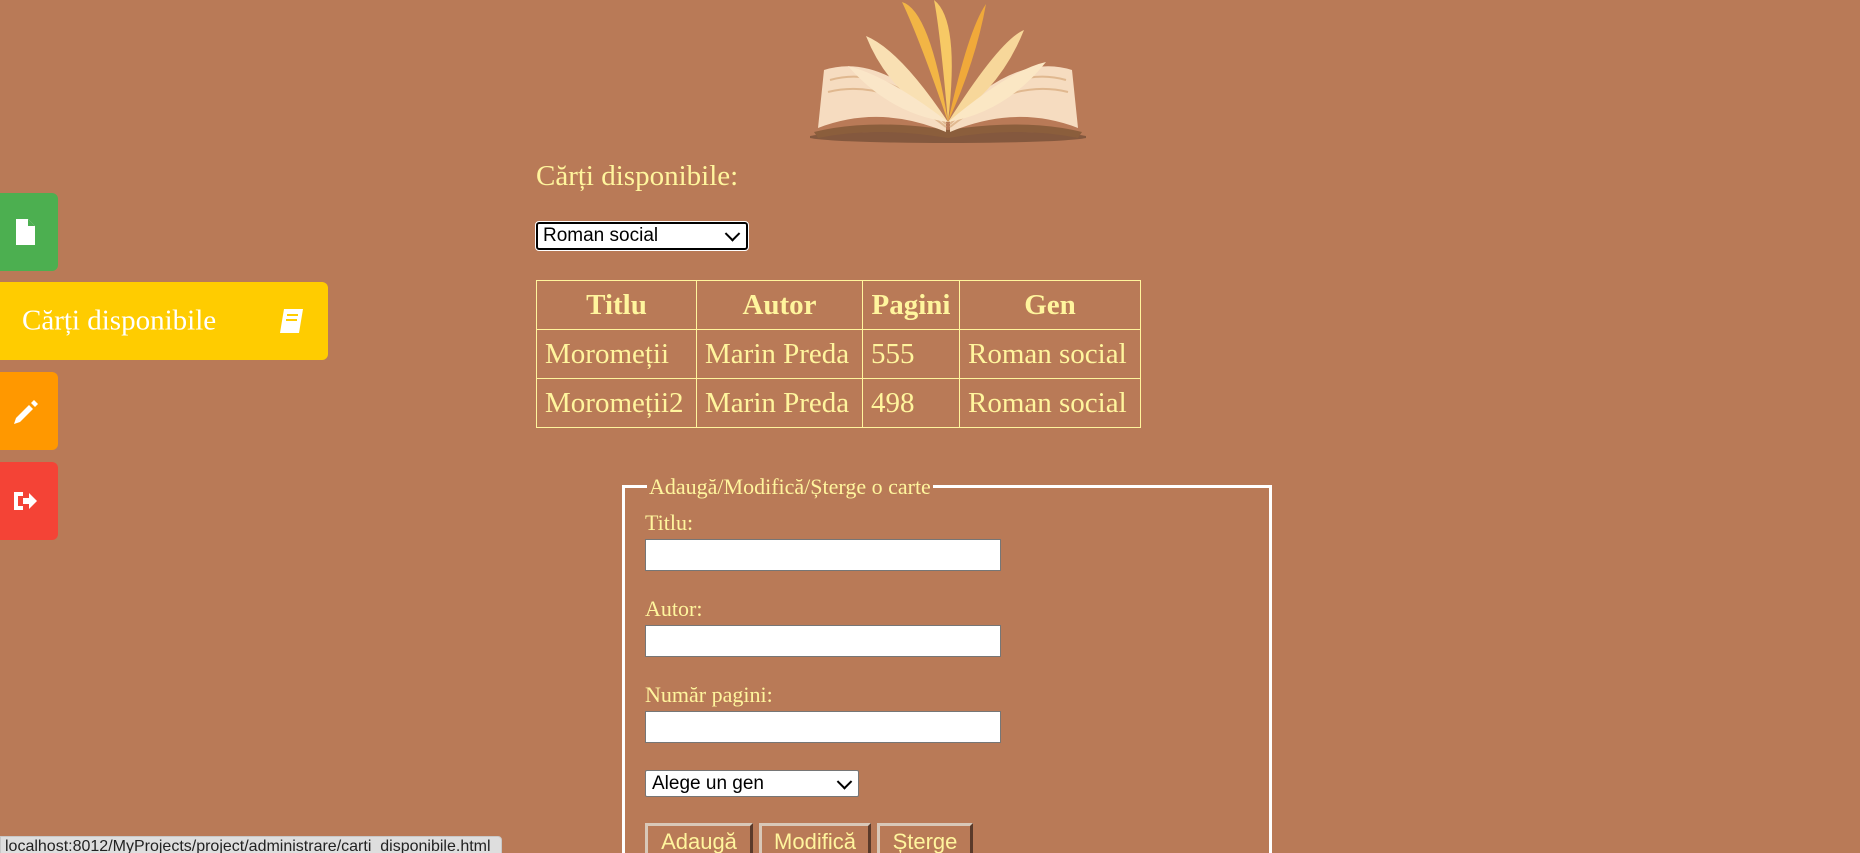 This screenshot has height=853, width=1860. What do you see at coordinates (708, 783) in the screenshot?
I see `gen-select-value: Alege un gen` at bounding box center [708, 783].